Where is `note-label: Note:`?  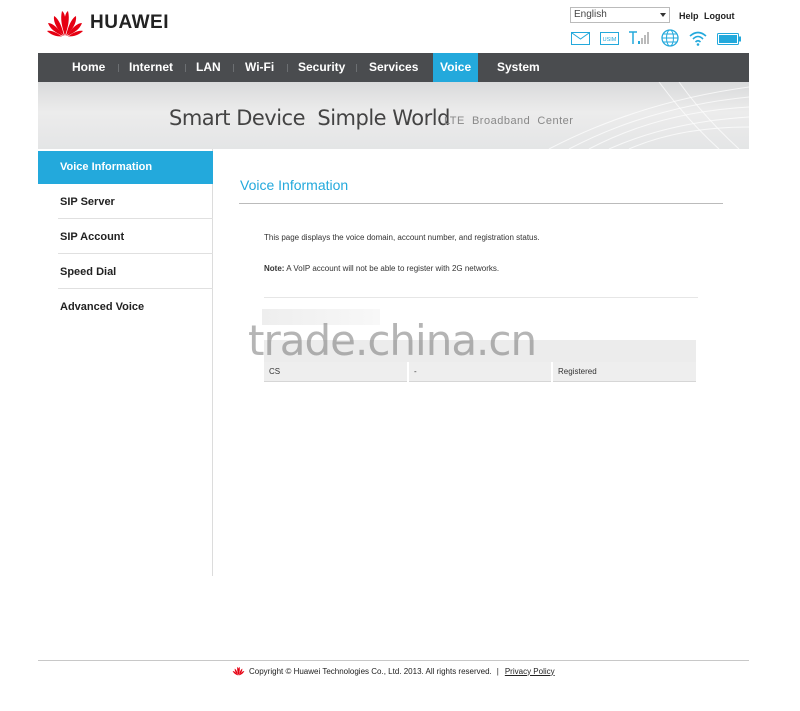 note-label: Note: is located at coordinates (274, 268).